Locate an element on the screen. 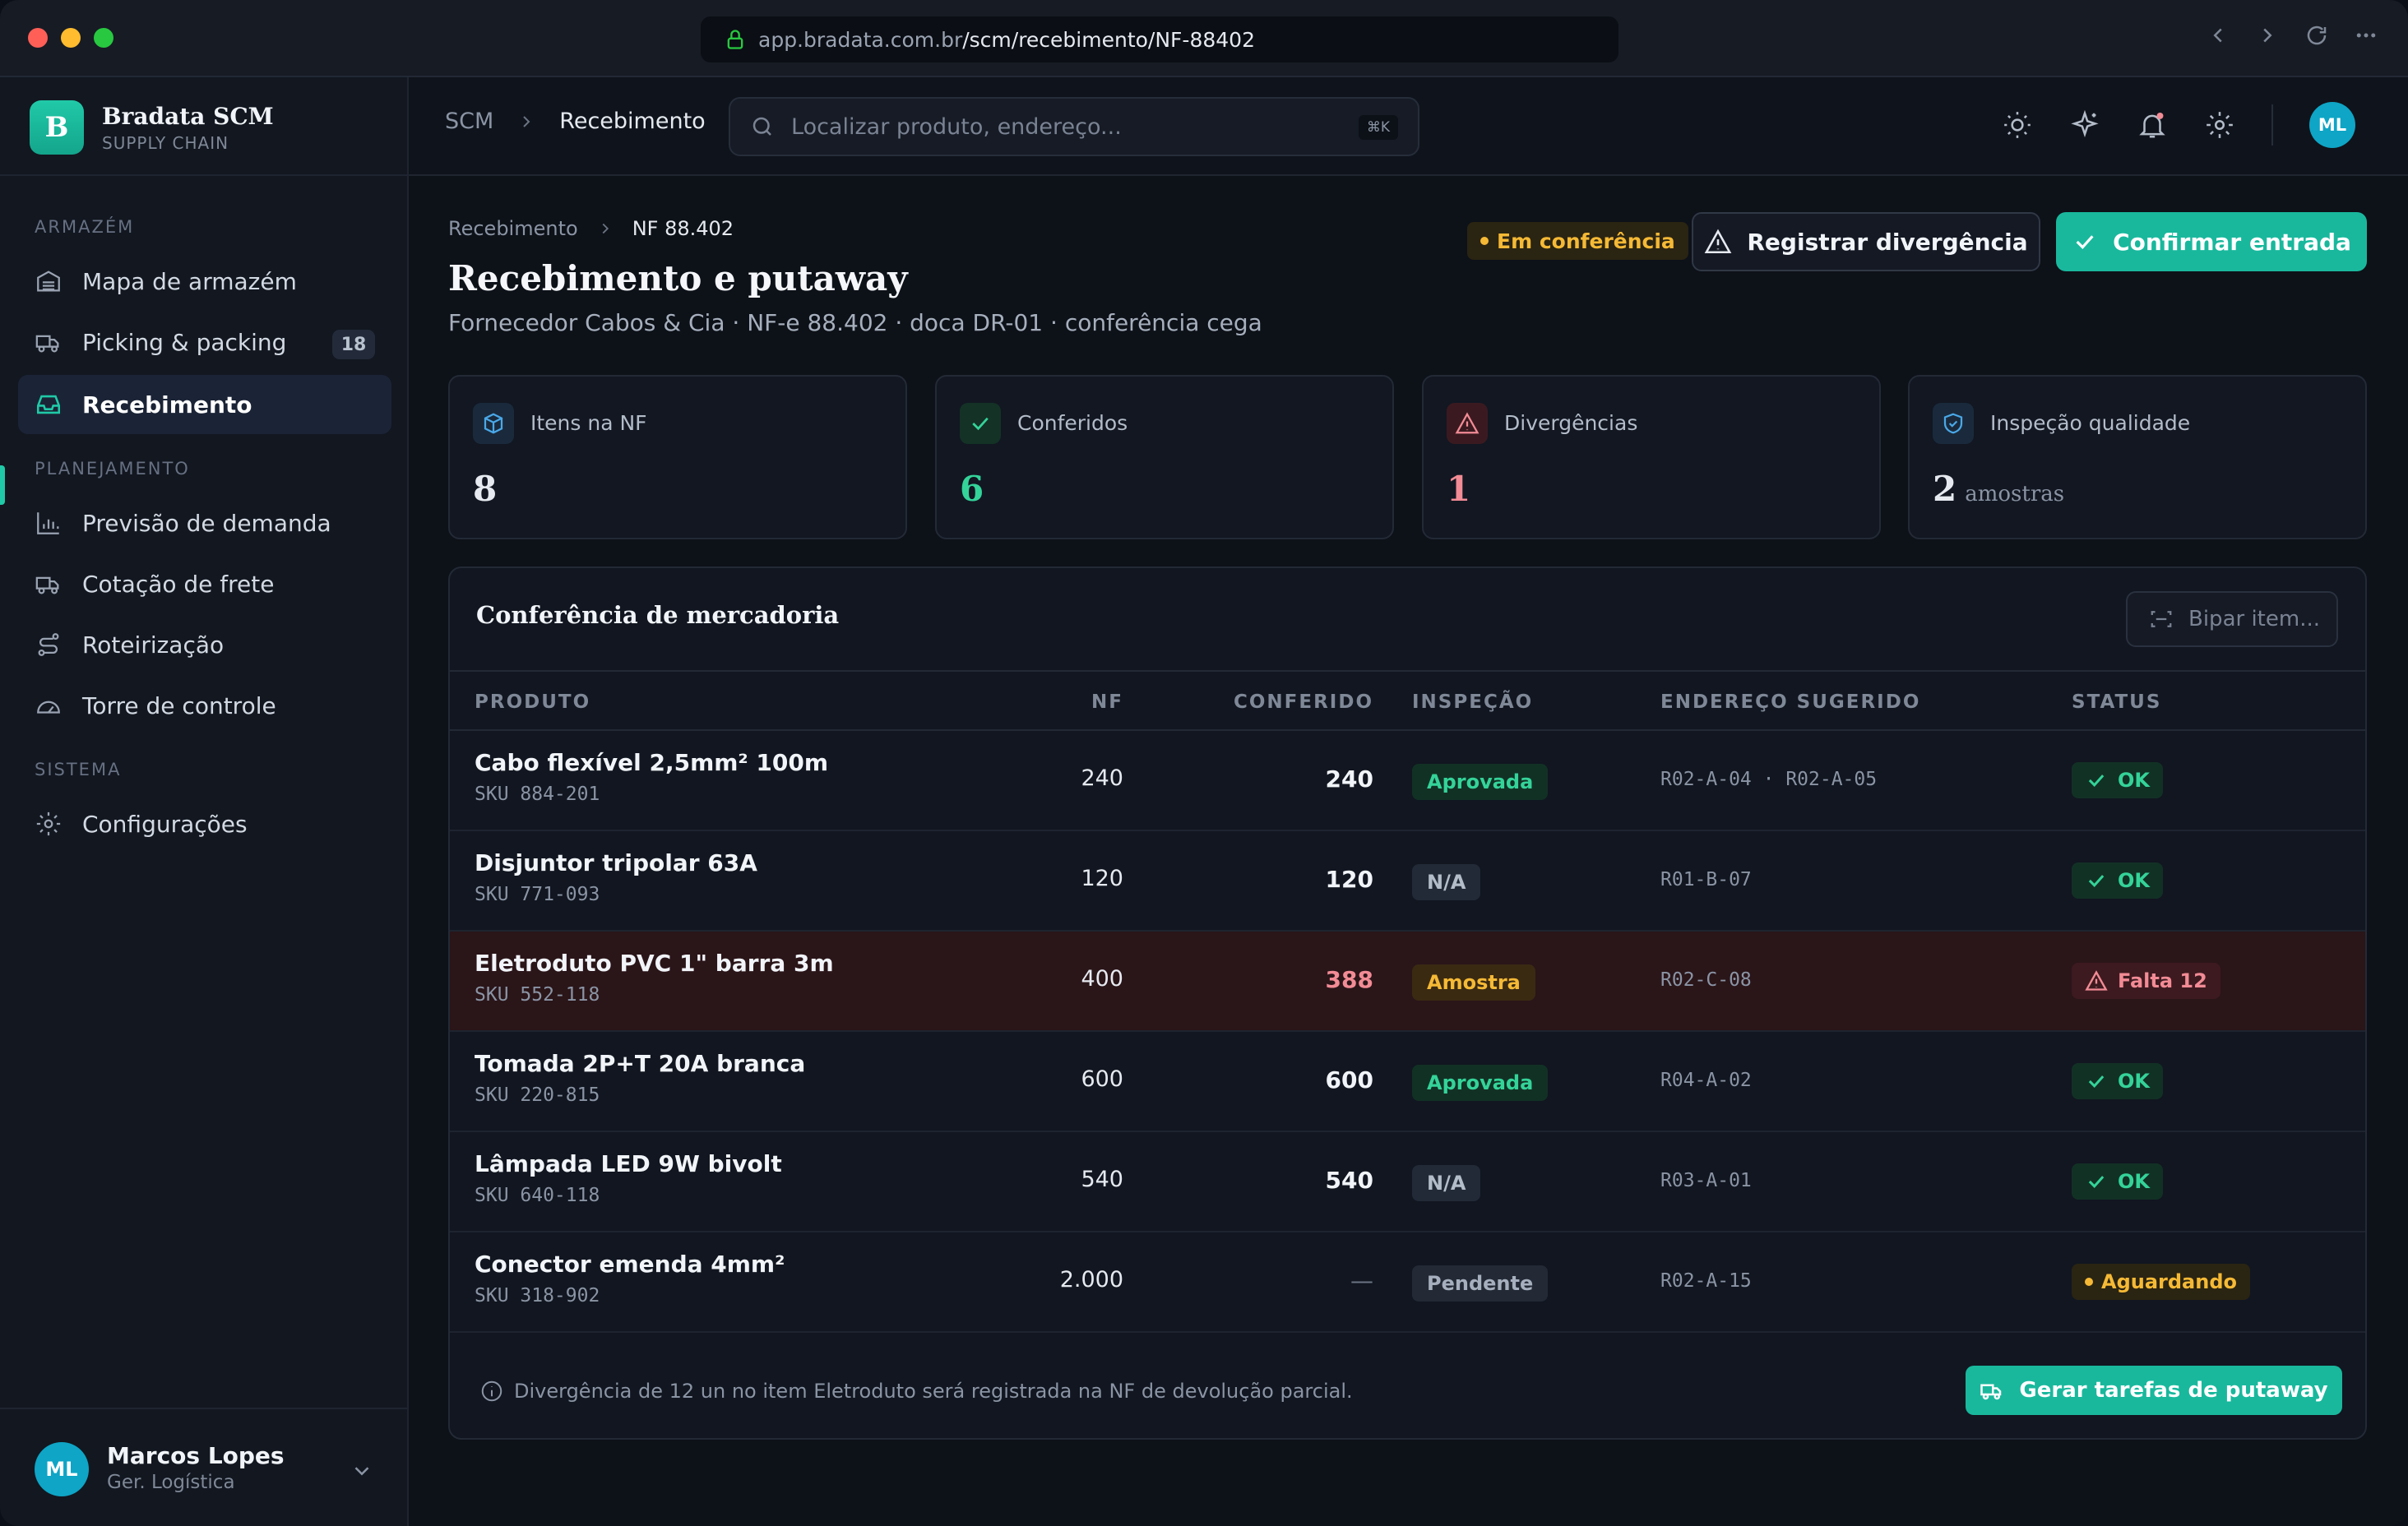 This screenshot has height=1526, width=2408. confirm-entry-button: Confirmar entrada is located at coordinates (2211, 241).